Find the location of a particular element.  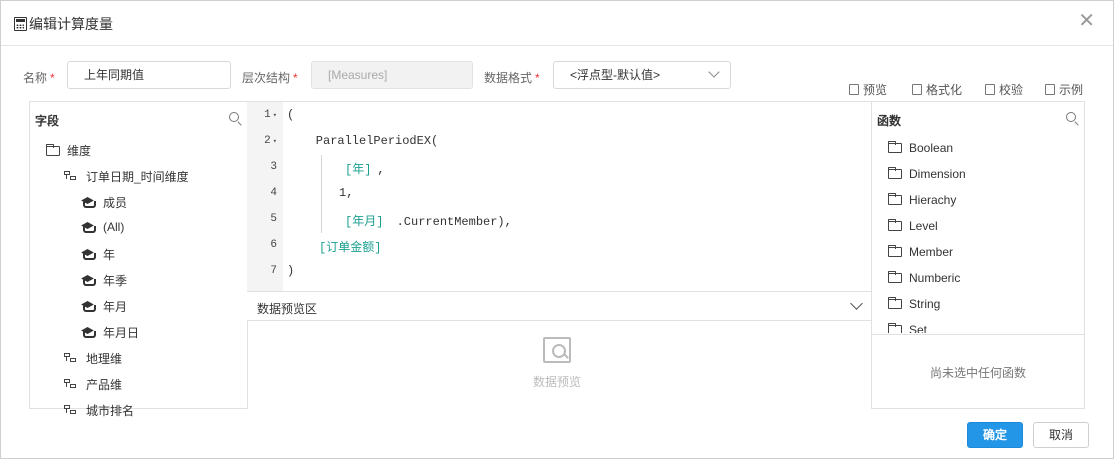

code-line: [年月] .CurrentMember), is located at coordinates (428, 220).